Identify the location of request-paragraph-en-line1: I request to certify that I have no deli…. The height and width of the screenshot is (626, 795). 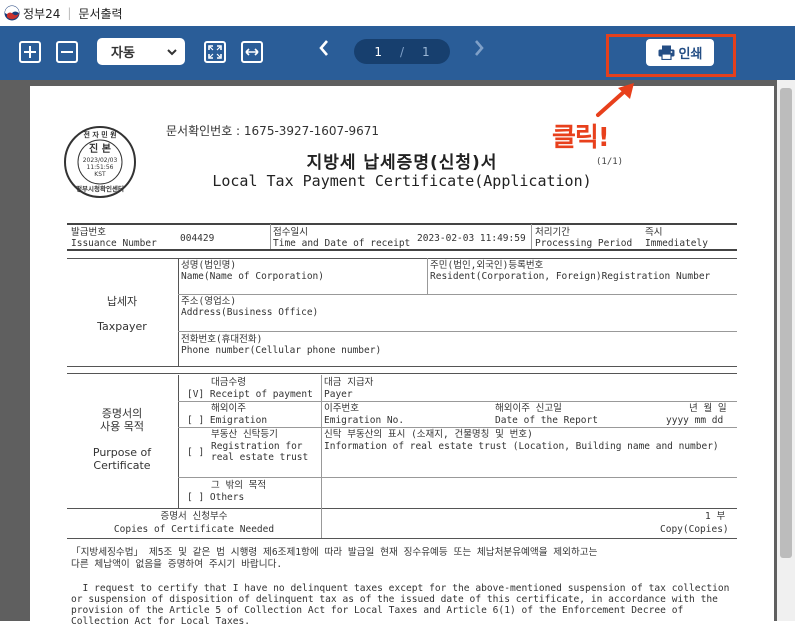
(400, 588).